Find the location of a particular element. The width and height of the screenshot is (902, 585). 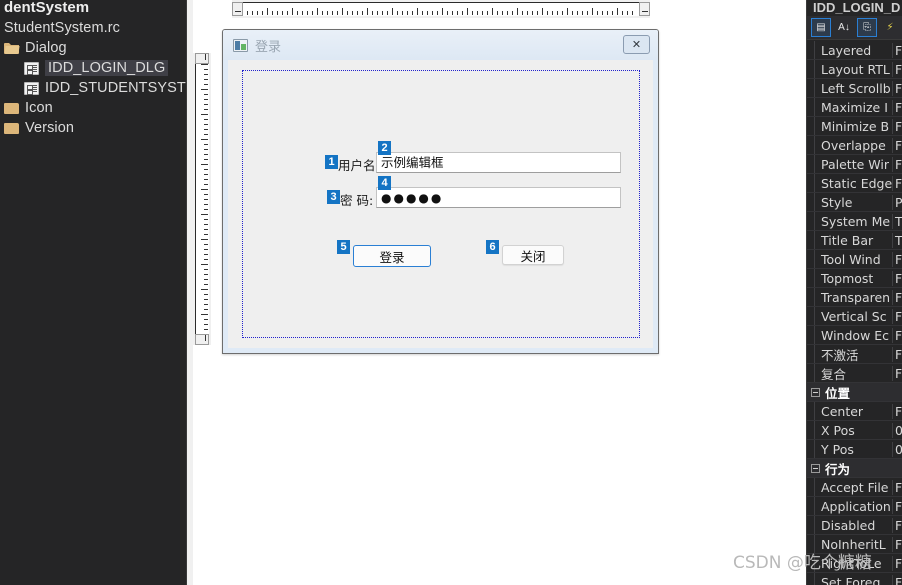

solution-root-label: dentSystem is located at coordinates (93, 9).